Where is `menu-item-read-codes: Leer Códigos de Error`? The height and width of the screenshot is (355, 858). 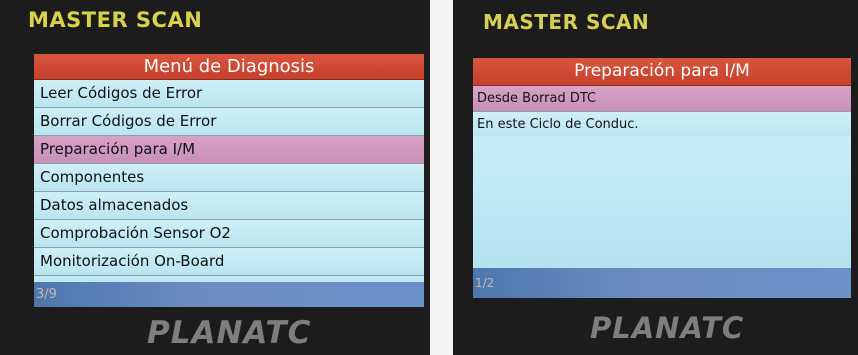 menu-item-read-codes: Leer Códigos de Error is located at coordinates (229, 94).